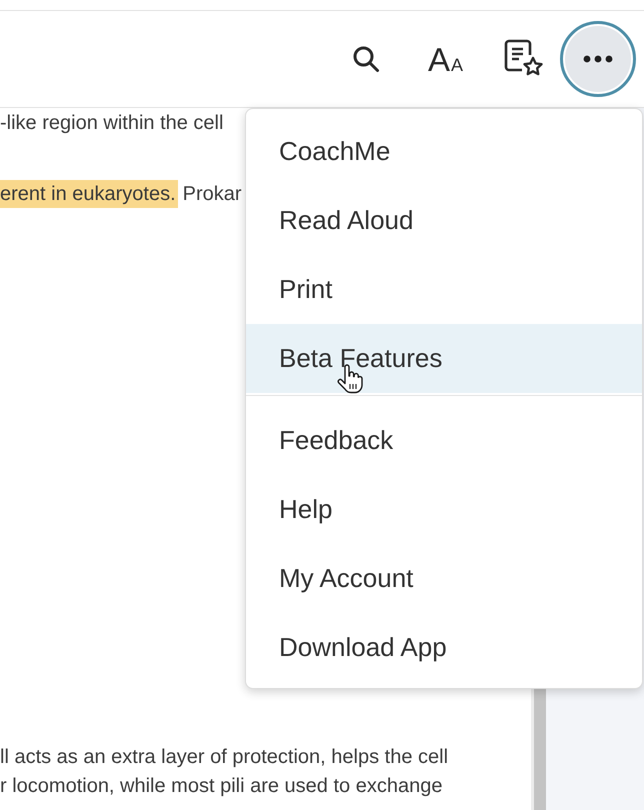 Image resolution: width=644 pixels, height=810 pixels. What do you see at coordinates (444, 289) in the screenshot?
I see `menu-item: Print` at bounding box center [444, 289].